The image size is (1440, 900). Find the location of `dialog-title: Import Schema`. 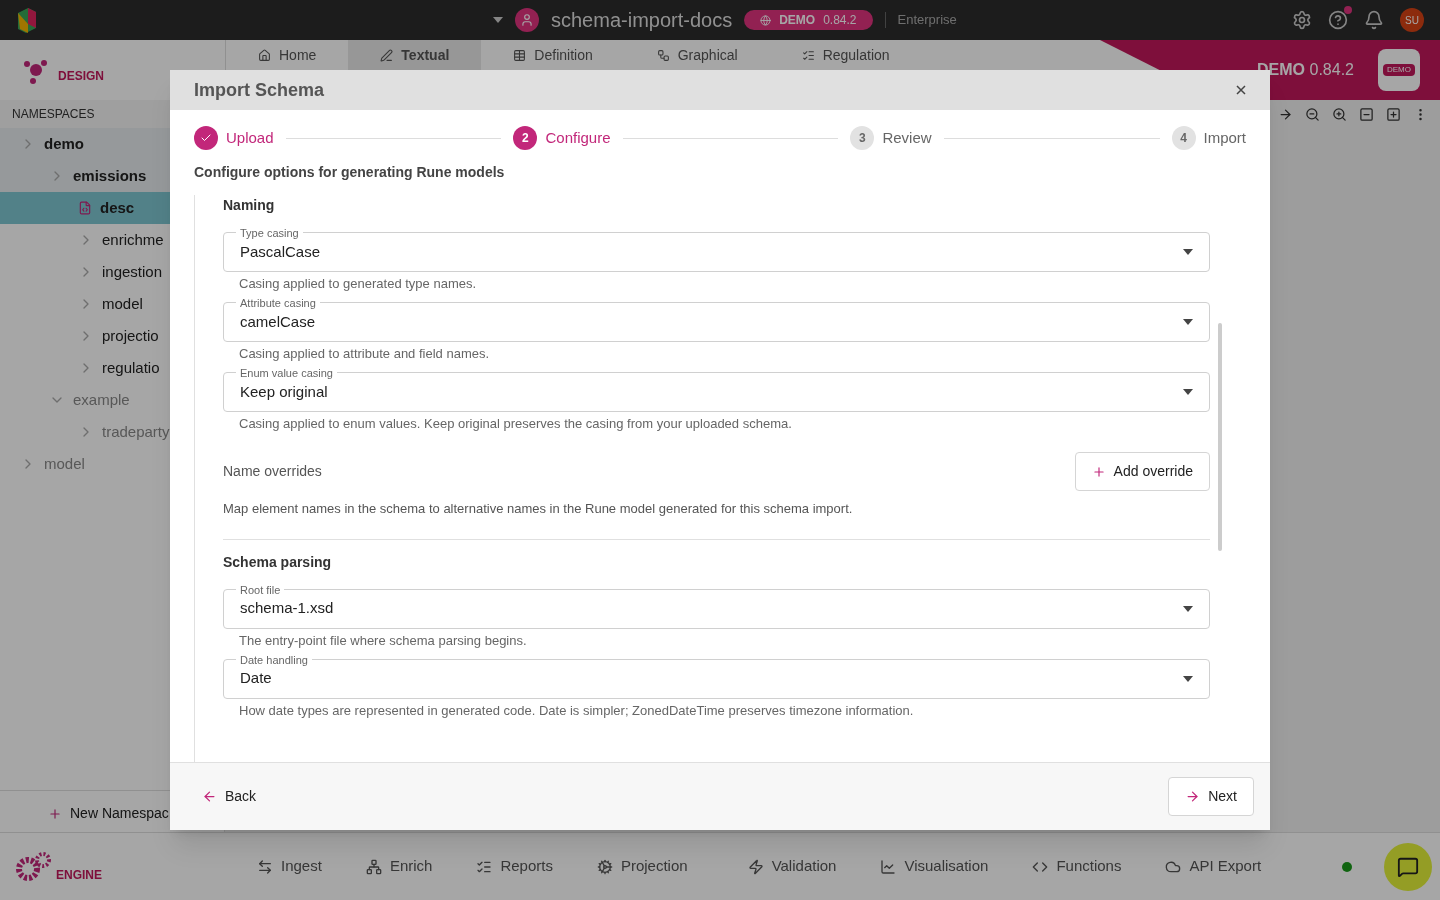

dialog-title: Import Schema is located at coordinates (259, 90).